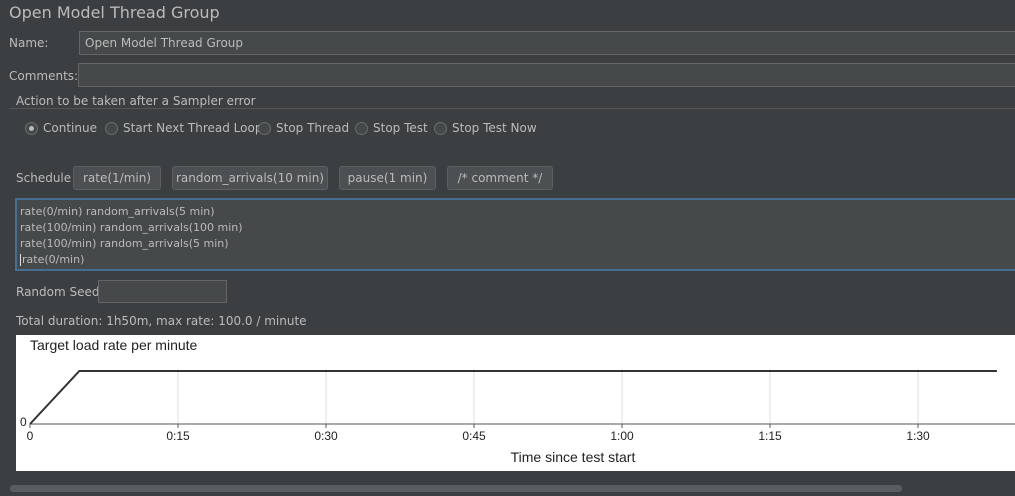 The height and width of the screenshot is (496, 1015). What do you see at coordinates (124, 243) in the screenshot?
I see `schedule-line: rate(100/min) random_arrivals(5 min)` at bounding box center [124, 243].